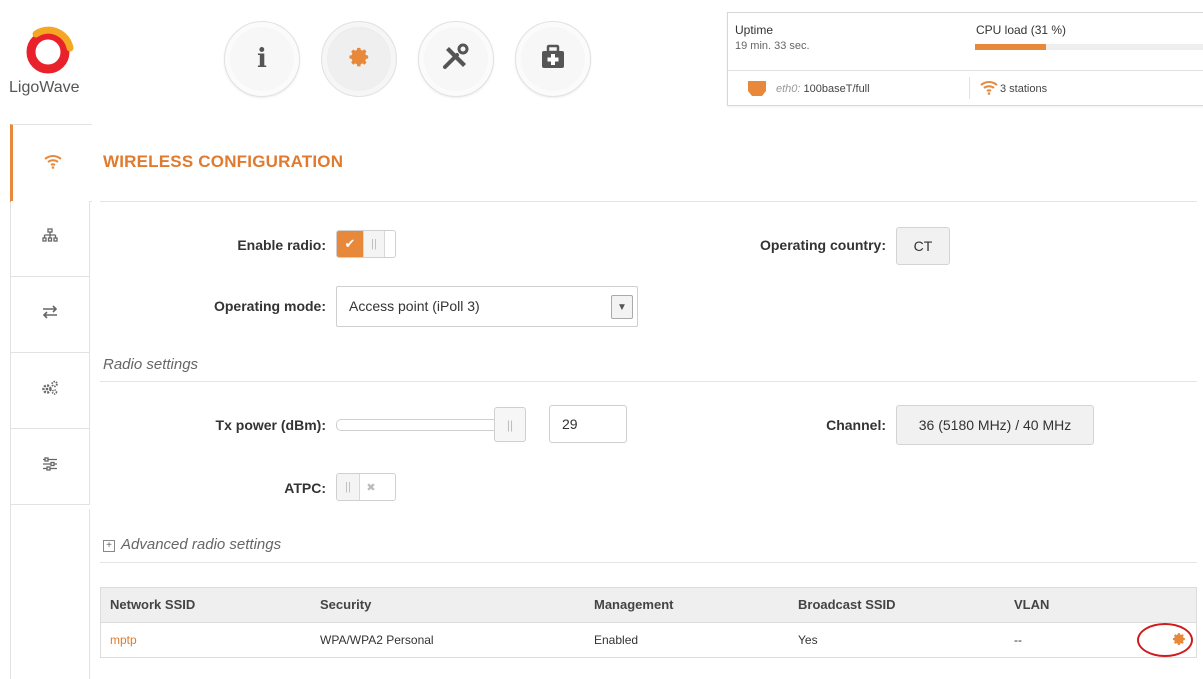 This screenshot has width=1203, height=679. I want to click on check-icon: ✔, so click(350, 244).